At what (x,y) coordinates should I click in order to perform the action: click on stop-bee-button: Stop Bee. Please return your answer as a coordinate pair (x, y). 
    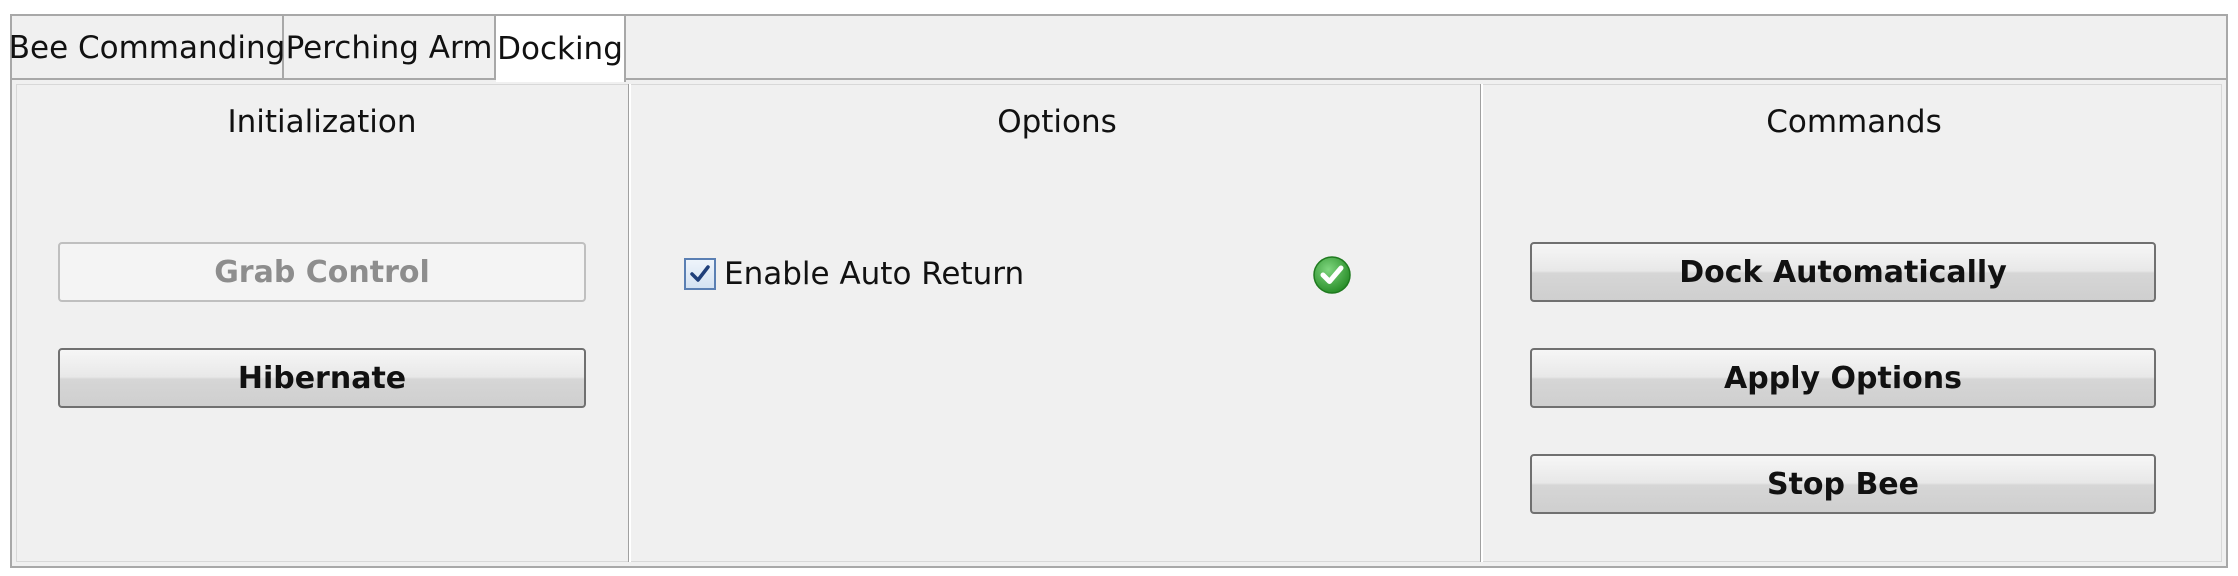
    Looking at the image, I should click on (1843, 484).